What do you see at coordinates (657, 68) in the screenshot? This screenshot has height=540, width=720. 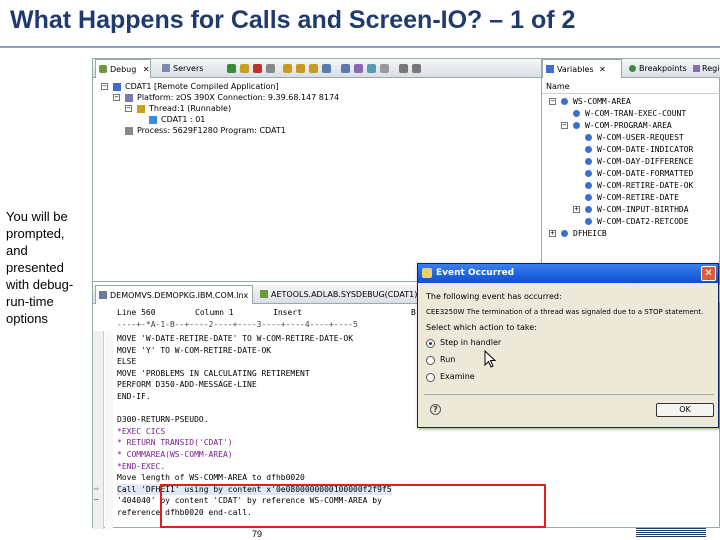 I see `tab-breakpoints: Breakpoints` at bounding box center [657, 68].